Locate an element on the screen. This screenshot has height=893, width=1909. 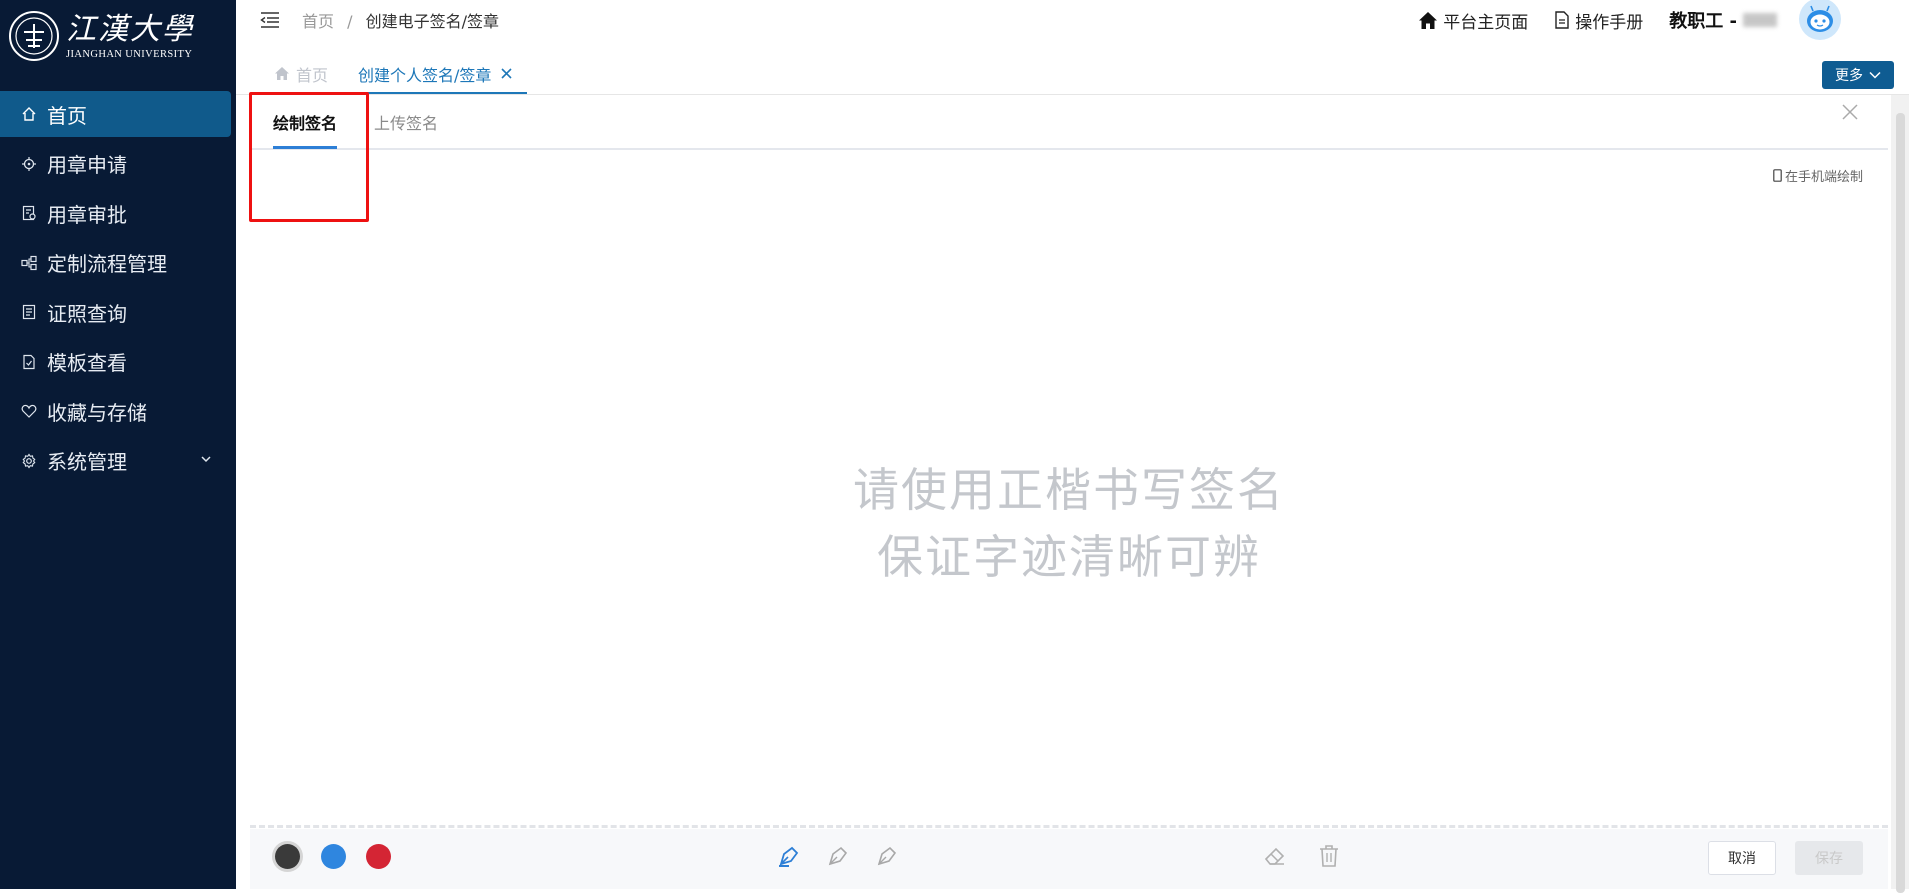
sidebar-item-template: 模板查看 is located at coordinates (118, 362).